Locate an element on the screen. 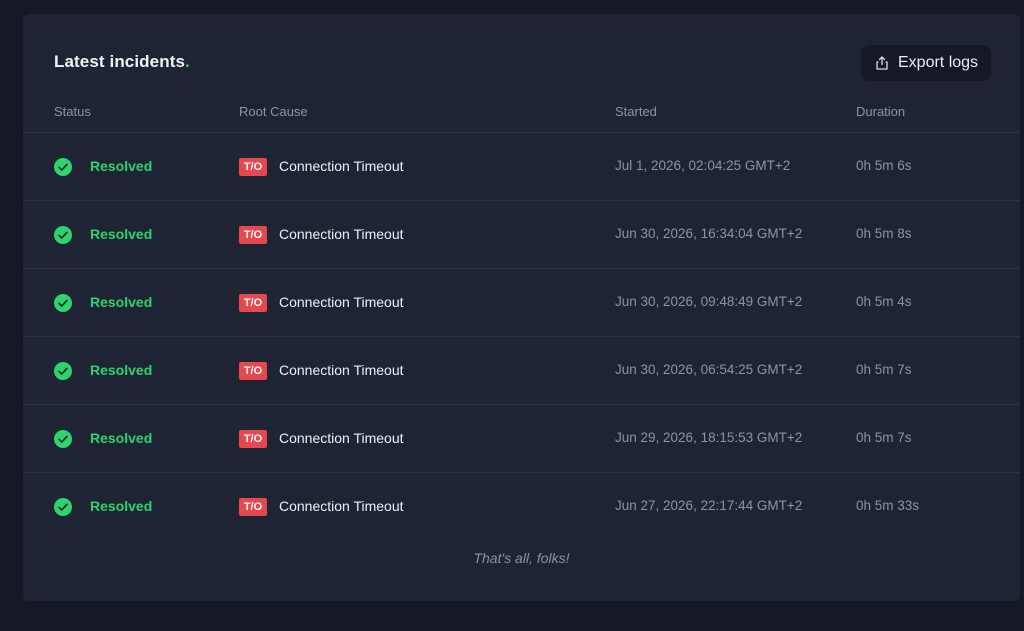 The image size is (1024, 631). export-logs-button: Export logs is located at coordinates (926, 63).